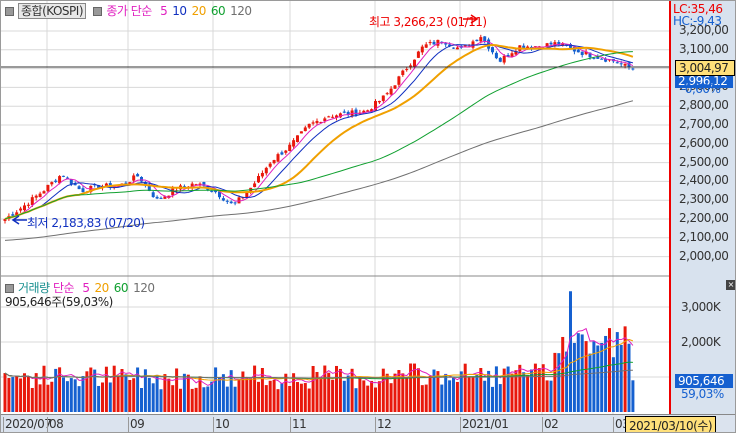 This screenshot has height=433, width=736. I want to click on x-axis-label: 12, so click(383, 424).